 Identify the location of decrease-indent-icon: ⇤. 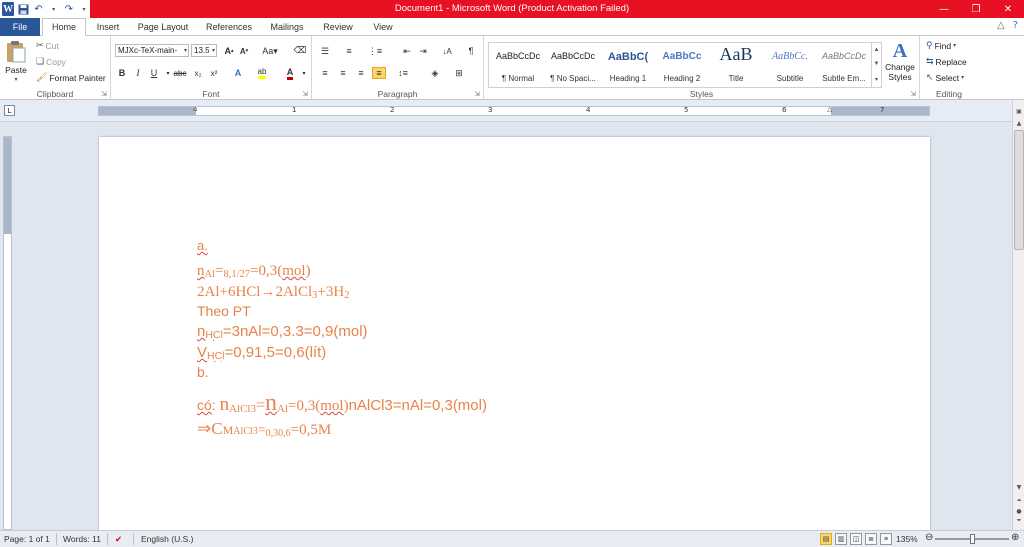
(407, 51).